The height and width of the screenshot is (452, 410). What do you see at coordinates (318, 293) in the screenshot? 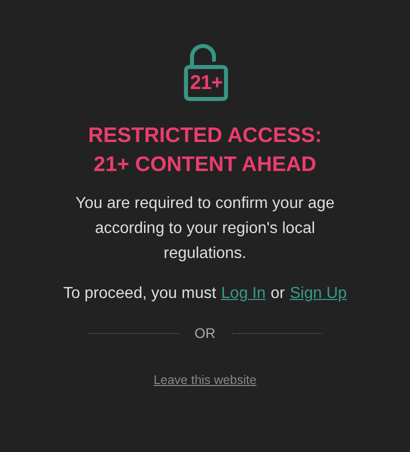
I see `auth-link: Sign Up` at bounding box center [318, 293].